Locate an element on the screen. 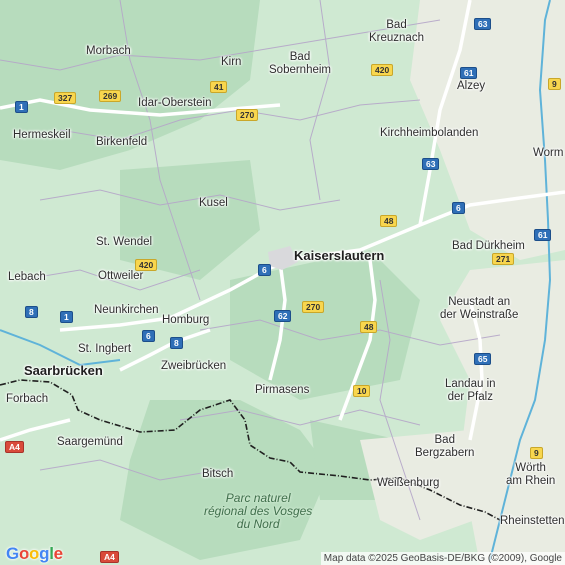 This screenshot has width=565, height=565. label-bad-bergzabern: Bad Bergzabern is located at coordinates (444, 447).